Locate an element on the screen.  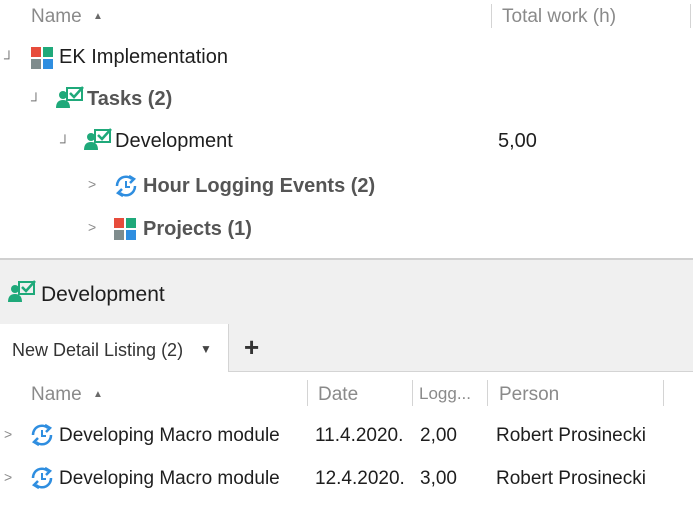
tree-row-development: ┘ Development 5,00 is located at coordinates (346, 144).